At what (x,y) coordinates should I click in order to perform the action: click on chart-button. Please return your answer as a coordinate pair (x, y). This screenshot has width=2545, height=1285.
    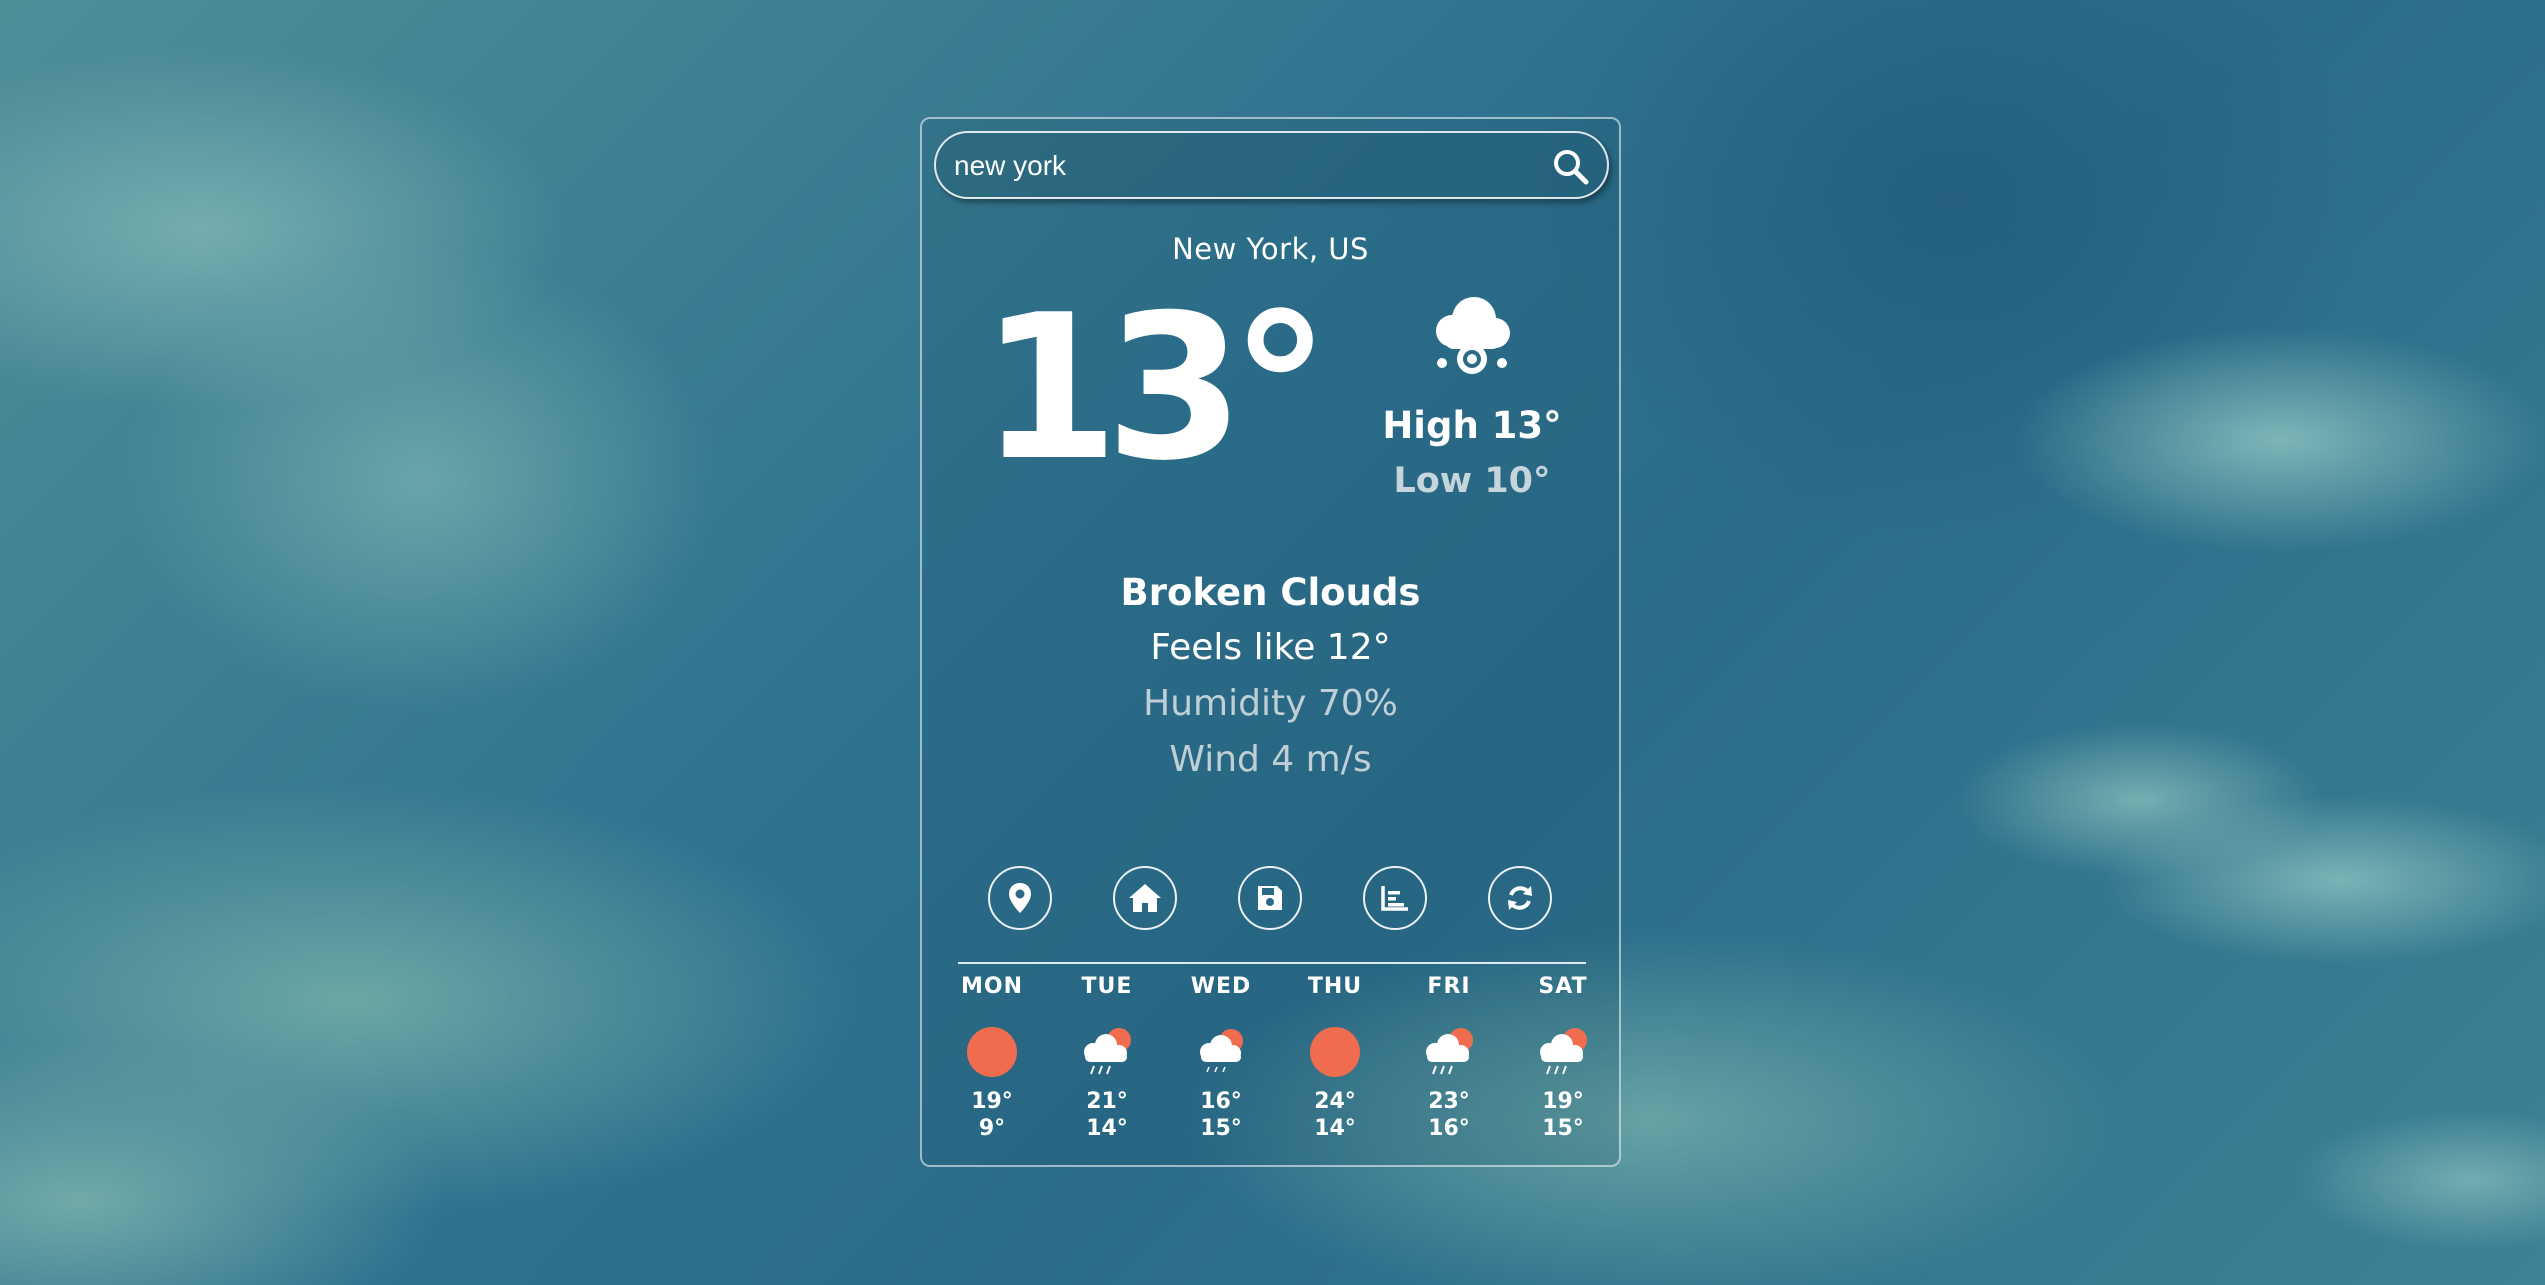
    Looking at the image, I should click on (1395, 898).